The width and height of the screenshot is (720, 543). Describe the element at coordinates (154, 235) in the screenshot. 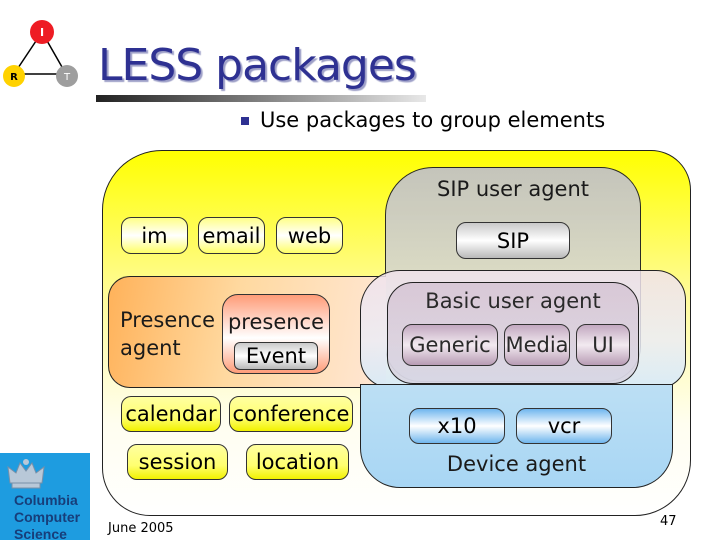

I see `package-im: im` at that location.